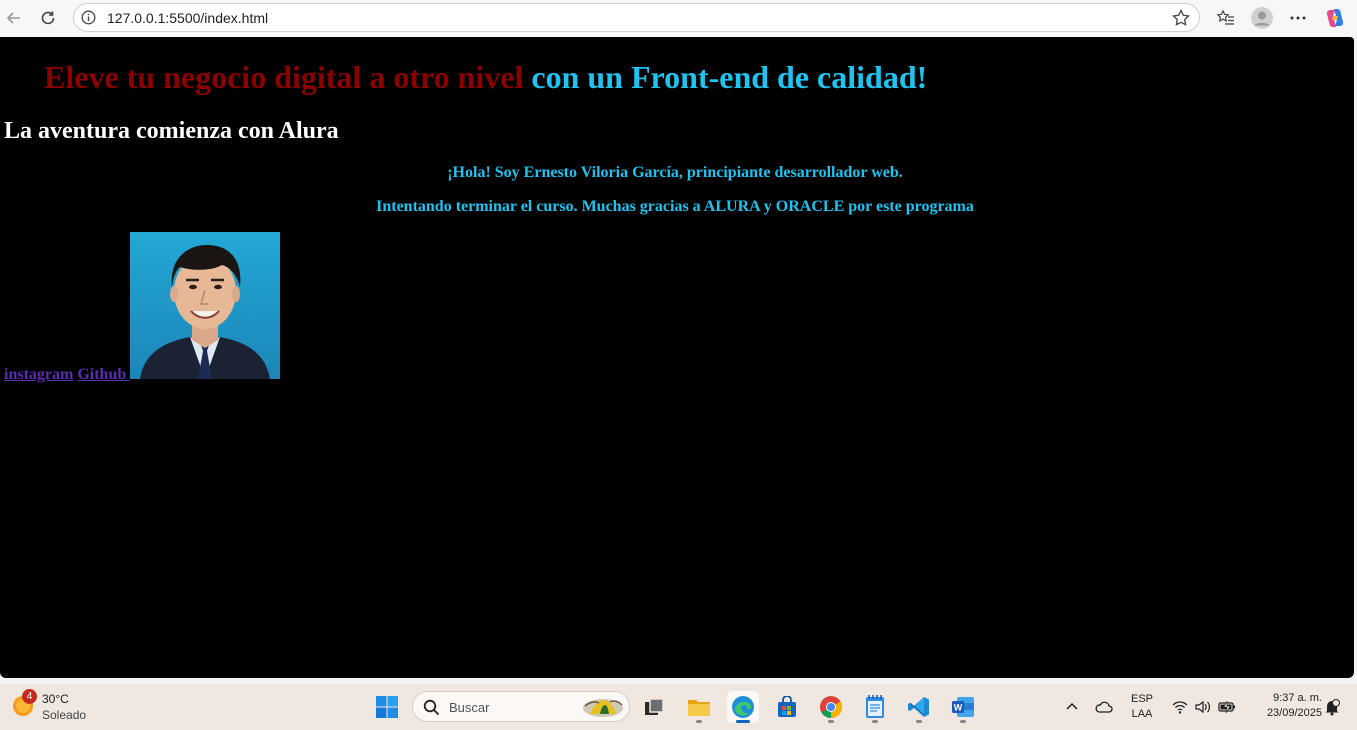  I want to click on settings-menu-button, so click(1298, 18).